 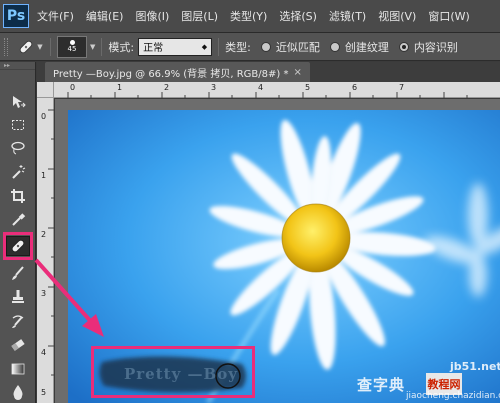 What do you see at coordinates (45, 250) in the screenshot?
I see `ruler-vertical: 0 1 2 3 4 5` at bounding box center [45, 250].